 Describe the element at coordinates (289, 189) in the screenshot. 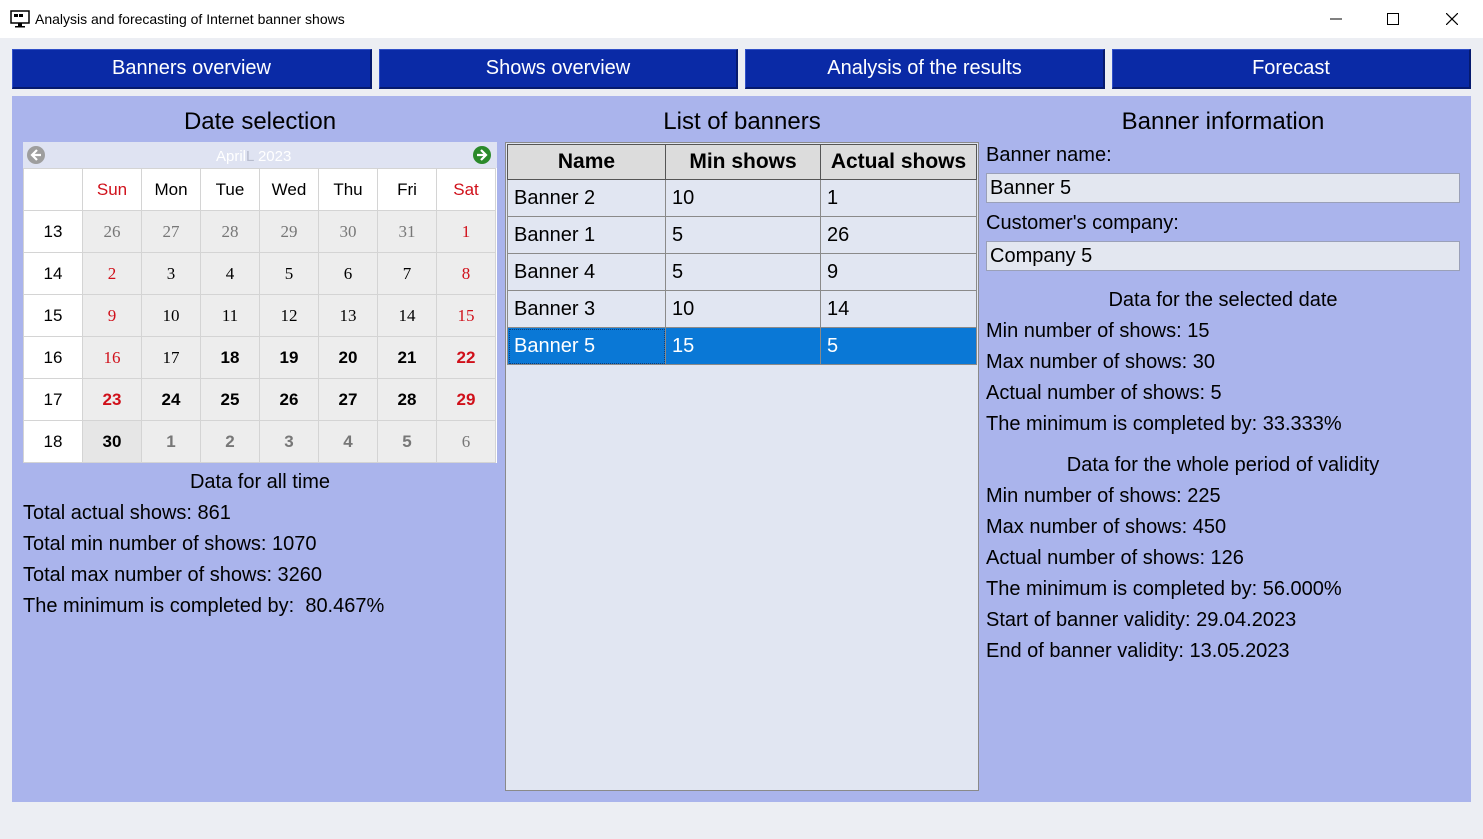

I see `day-name: Wed` at that location.